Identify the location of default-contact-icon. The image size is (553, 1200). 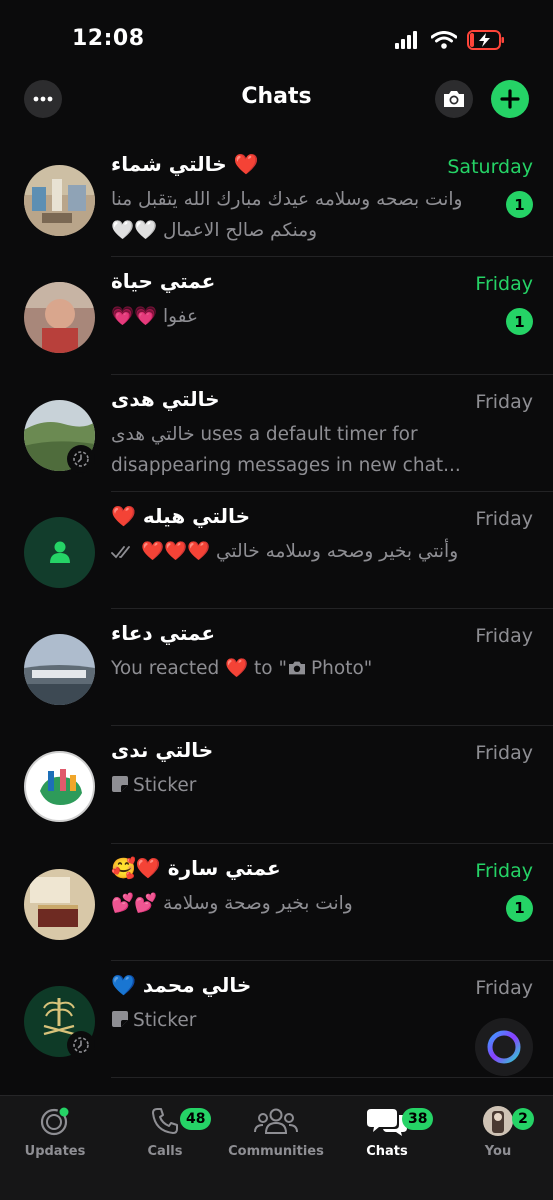
(59, 552).